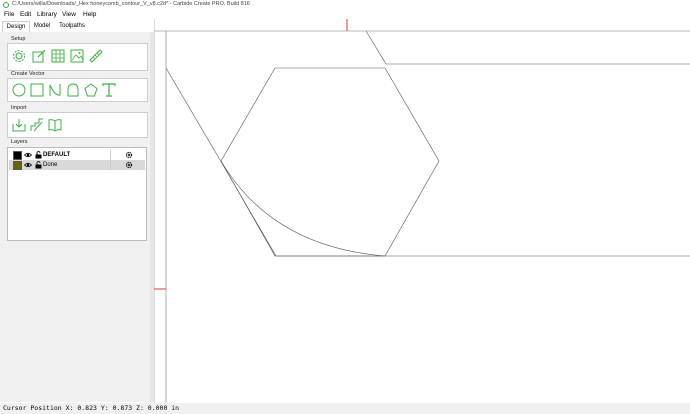 This screenshot has height=414, width=690. Describe the element at coordinates (73, 90) in the screenshot. I see `polygon-icon` at that location.